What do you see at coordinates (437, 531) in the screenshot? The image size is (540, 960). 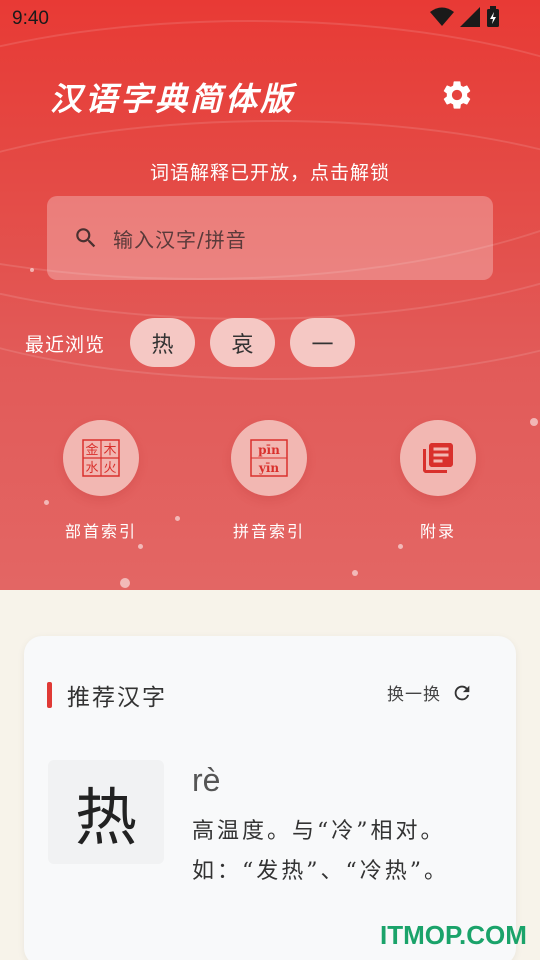 I see `appendix-label: 附录` at bounding box center [437, 531].